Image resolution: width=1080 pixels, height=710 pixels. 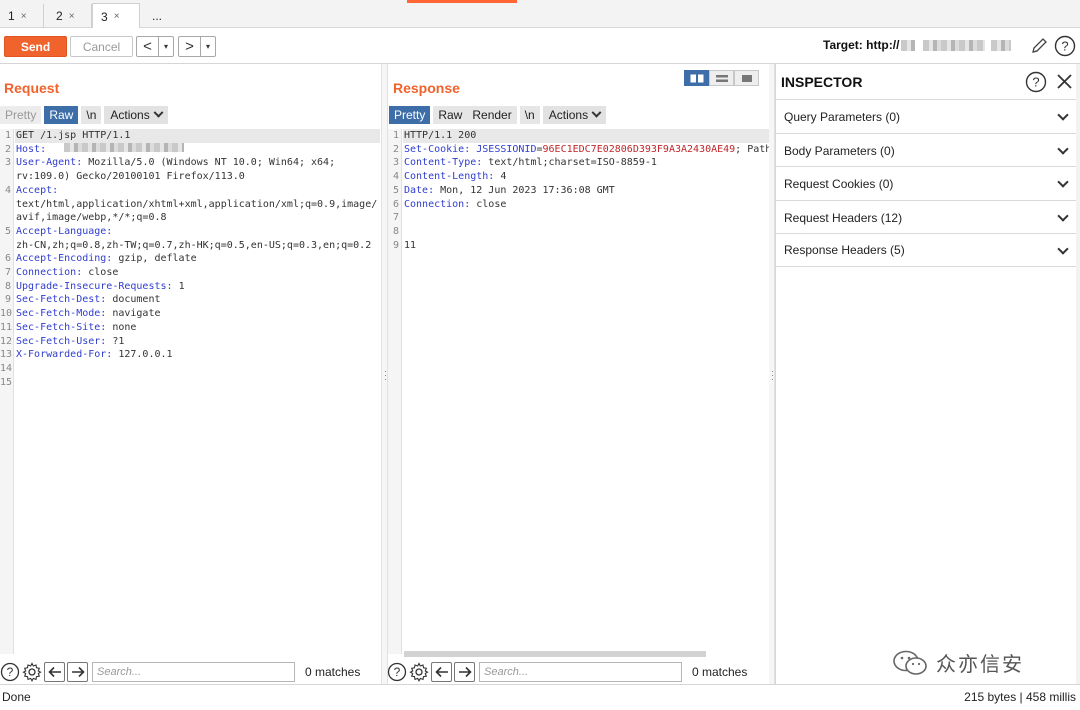 What do you see at coordinates (450, 115) in the screenshot?
I see `response-raw-tab: Raw` at bounding box center [450, 115].